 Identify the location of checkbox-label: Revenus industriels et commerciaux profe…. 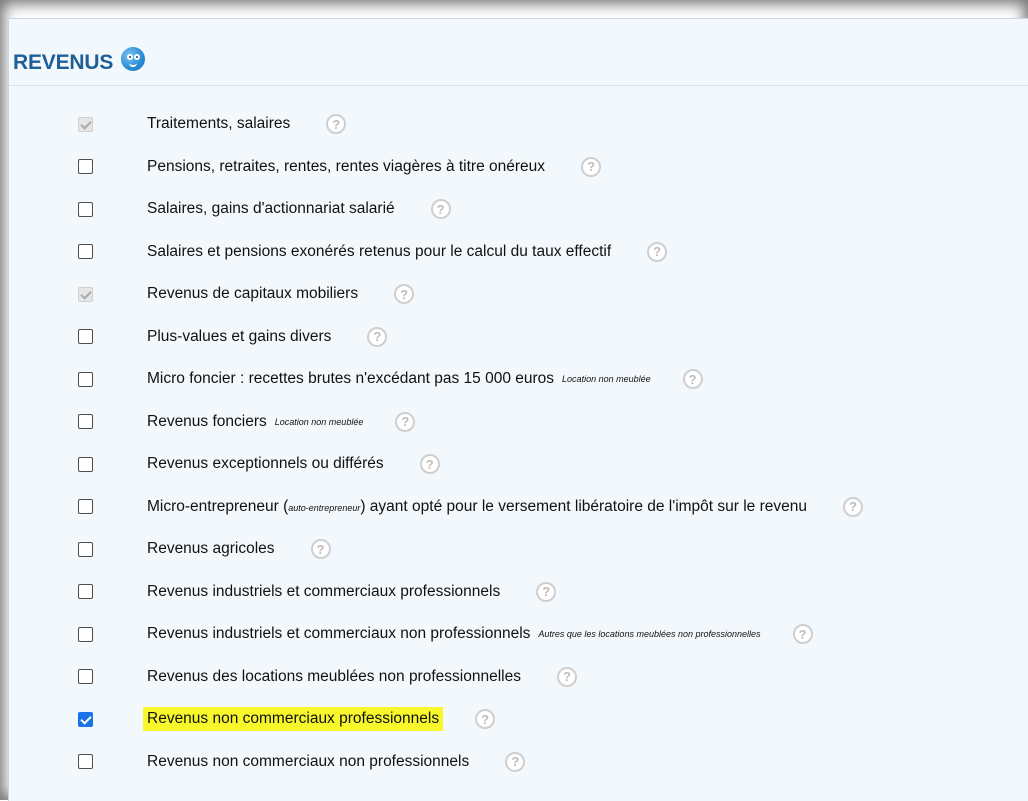
(323, 592).